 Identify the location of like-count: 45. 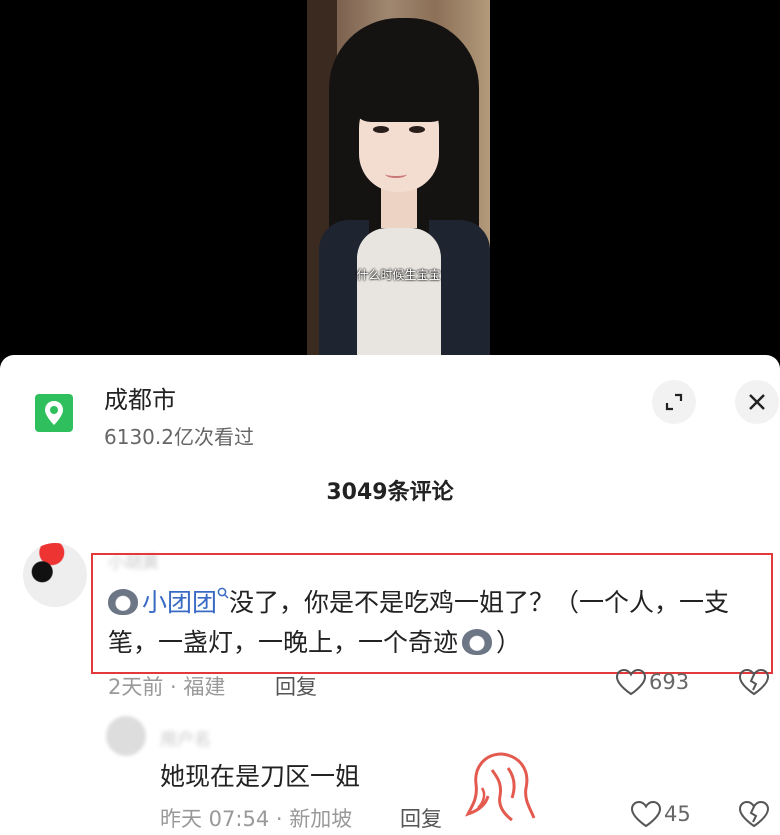
(677, 814).